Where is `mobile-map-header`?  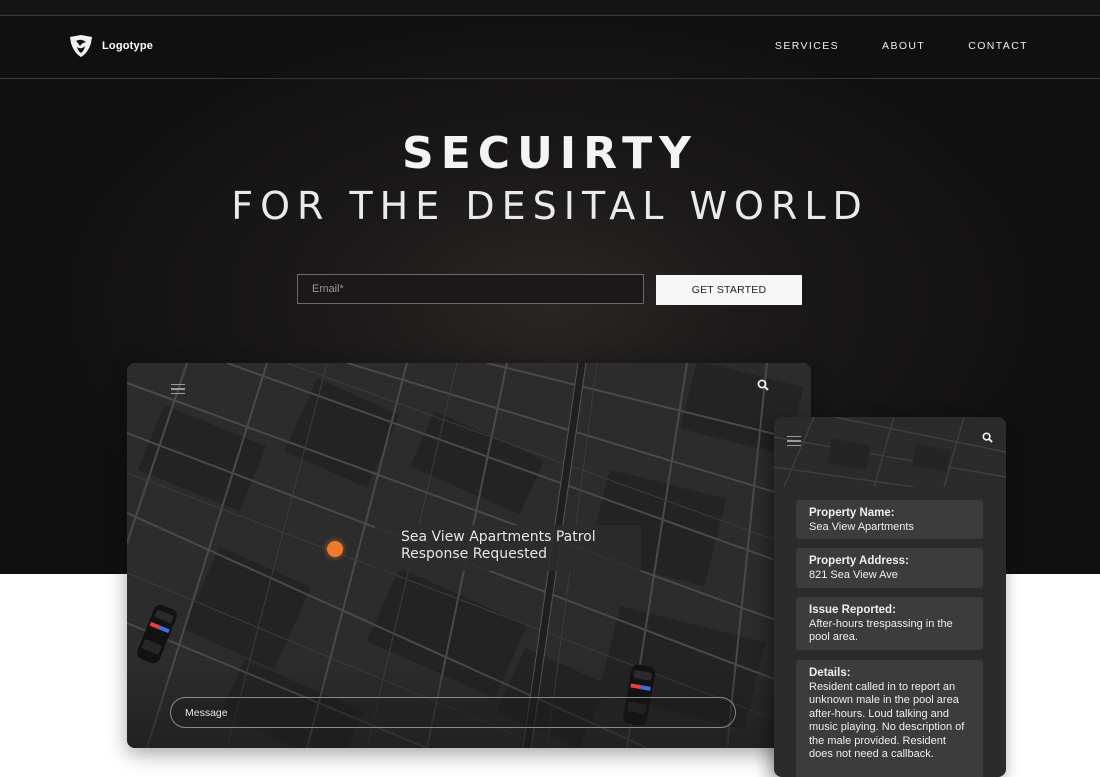 mobile-map-header is located at coordinates (890, 452).